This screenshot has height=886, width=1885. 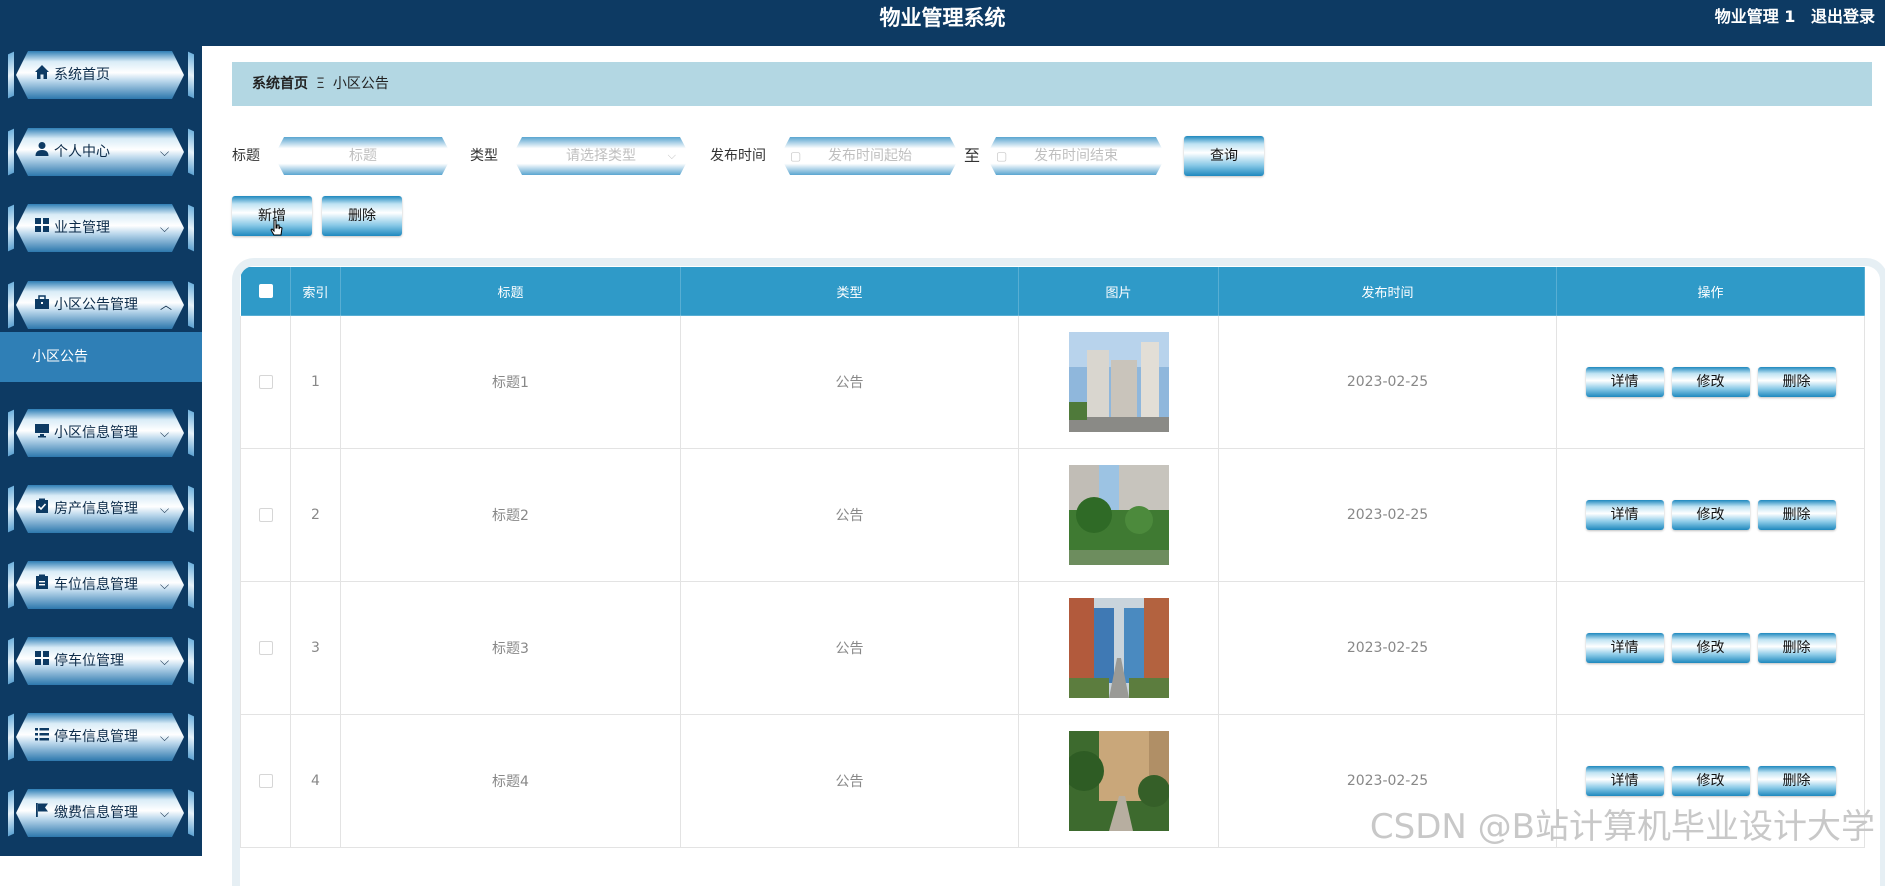 I want to click on time-end-input: ▢ 发布时间结束, so click(x=1076, y=156).